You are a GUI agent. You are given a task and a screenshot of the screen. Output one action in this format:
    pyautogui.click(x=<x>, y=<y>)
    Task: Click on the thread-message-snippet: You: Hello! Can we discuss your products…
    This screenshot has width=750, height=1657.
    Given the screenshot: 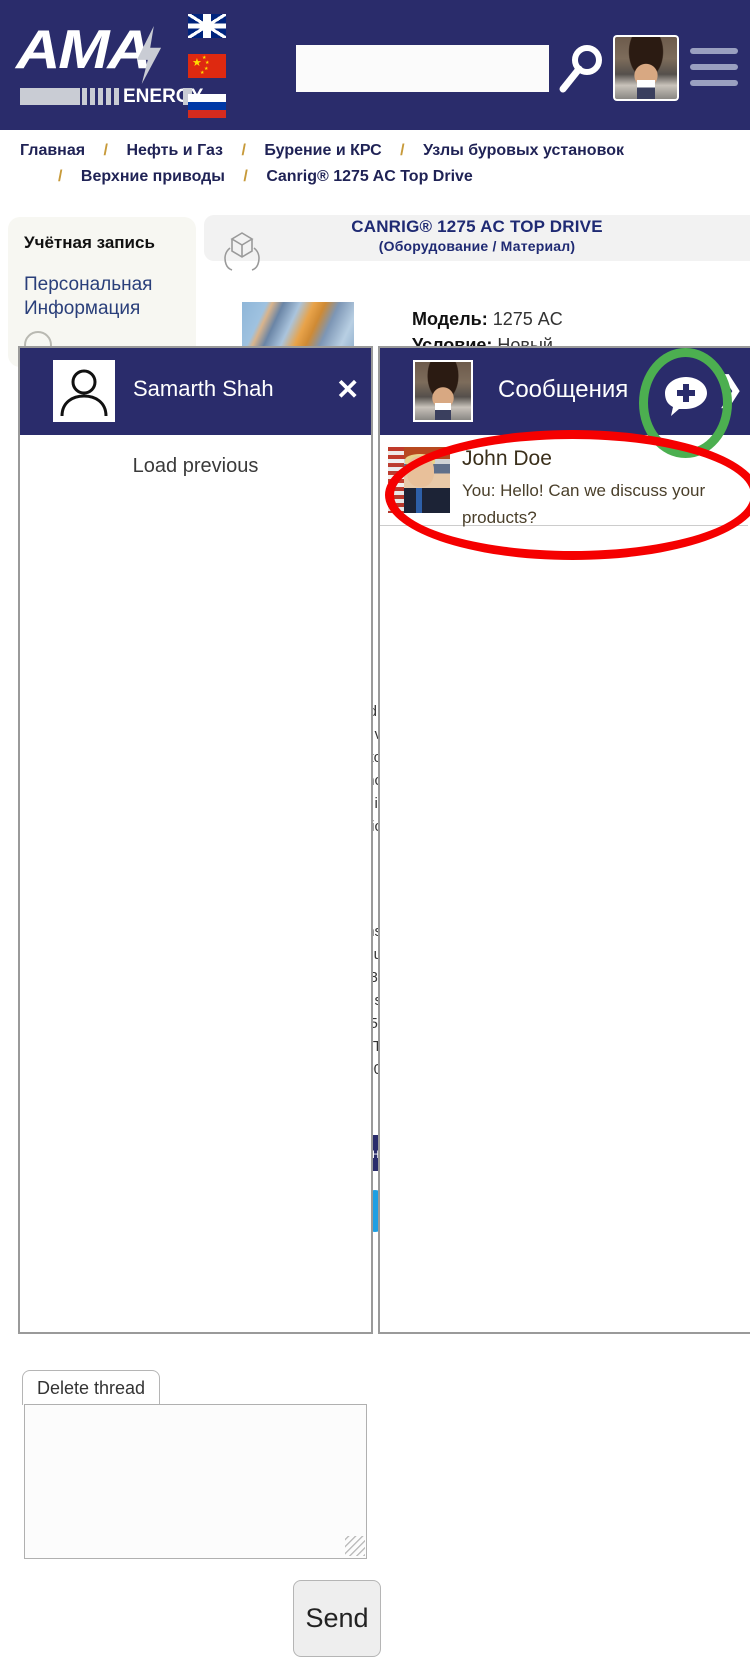 What is the action you would take?
    pyautogui.click(x=584, y=504)
    